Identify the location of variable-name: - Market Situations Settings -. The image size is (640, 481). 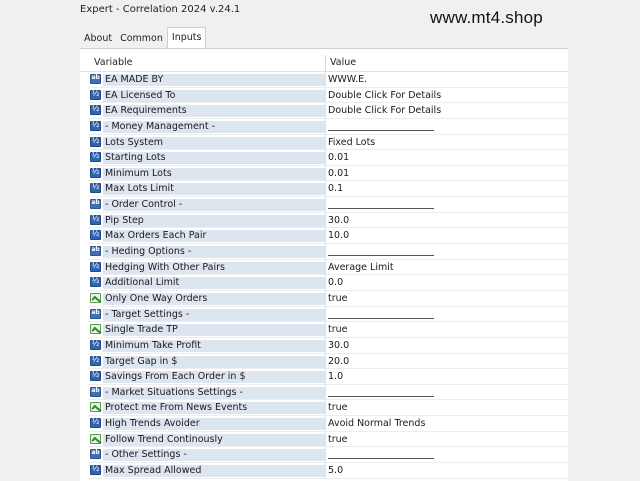
(214, 392).